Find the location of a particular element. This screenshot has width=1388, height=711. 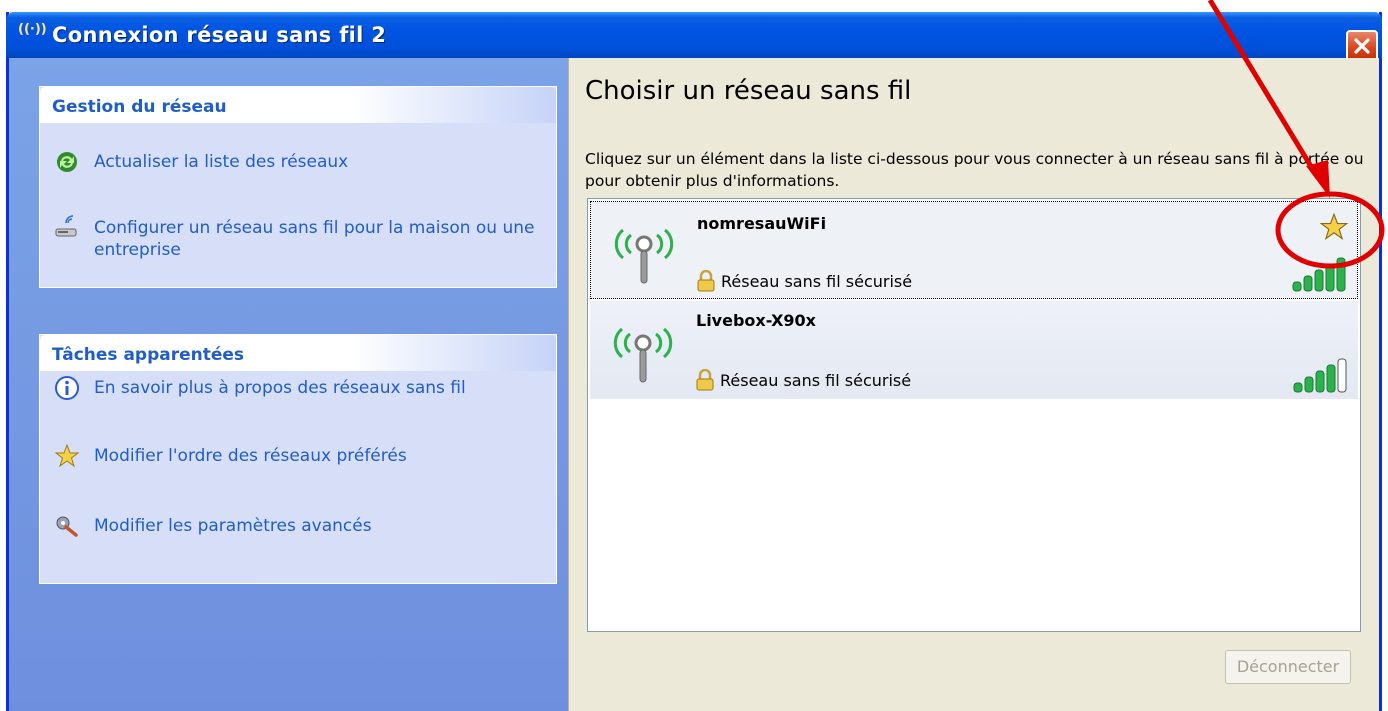

refresh-icon is located at coordinates (67, 162).